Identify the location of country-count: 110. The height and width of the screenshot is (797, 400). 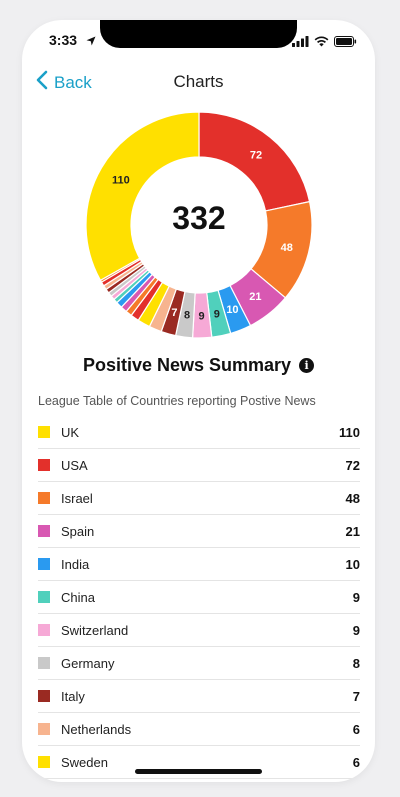
(349, 432).